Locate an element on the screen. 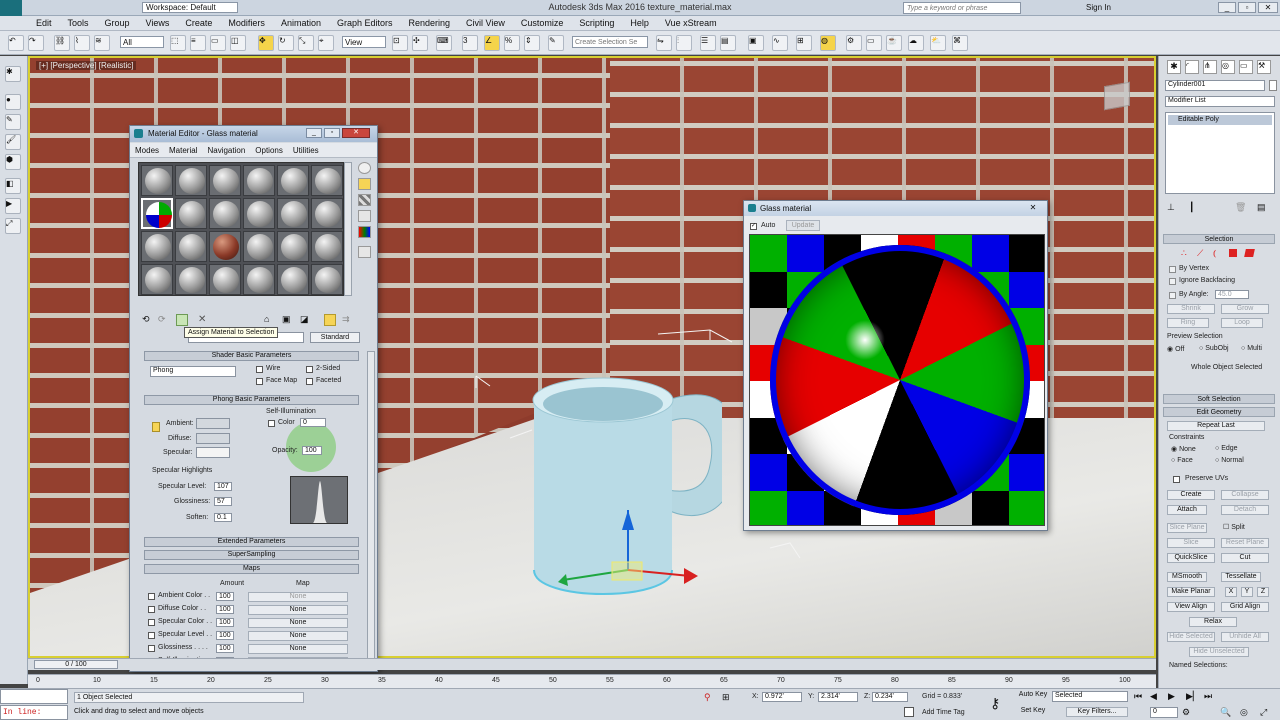 This screenshot has height=720, width=1280. orbit-icon: ◎ is located at coordinates (1244, 712).